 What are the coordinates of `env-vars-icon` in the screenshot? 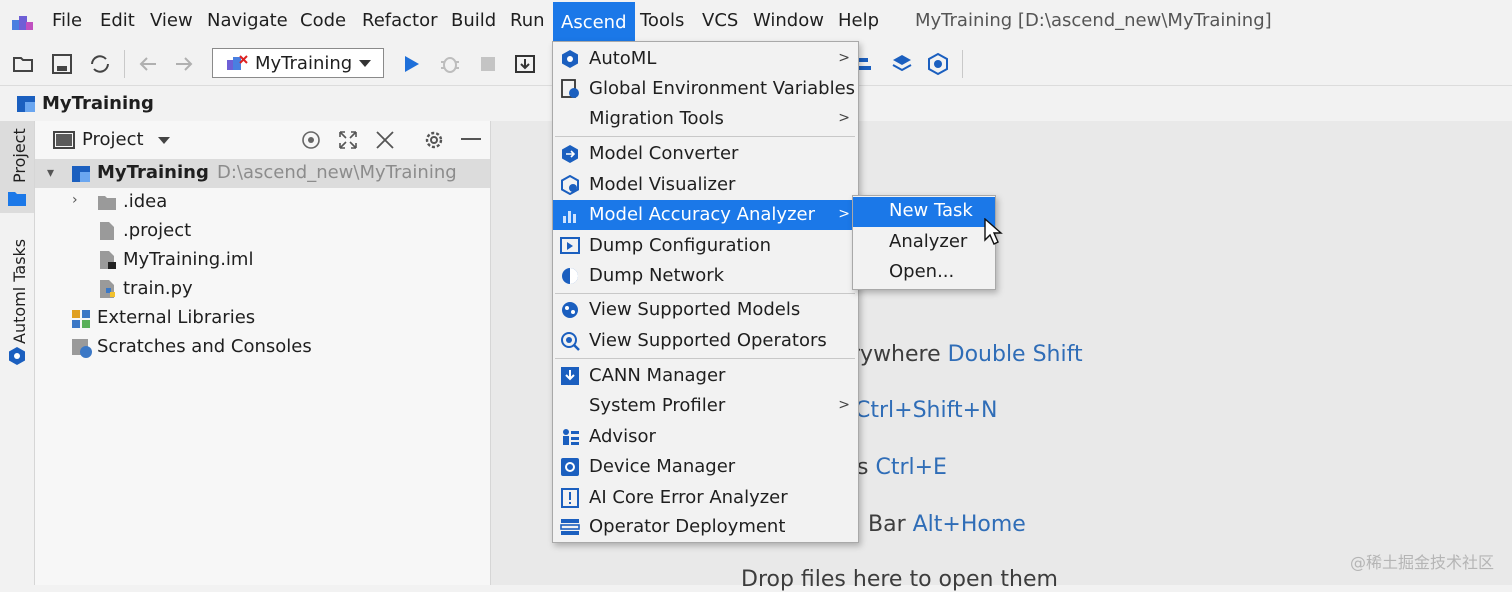 It's located at (570, 88).